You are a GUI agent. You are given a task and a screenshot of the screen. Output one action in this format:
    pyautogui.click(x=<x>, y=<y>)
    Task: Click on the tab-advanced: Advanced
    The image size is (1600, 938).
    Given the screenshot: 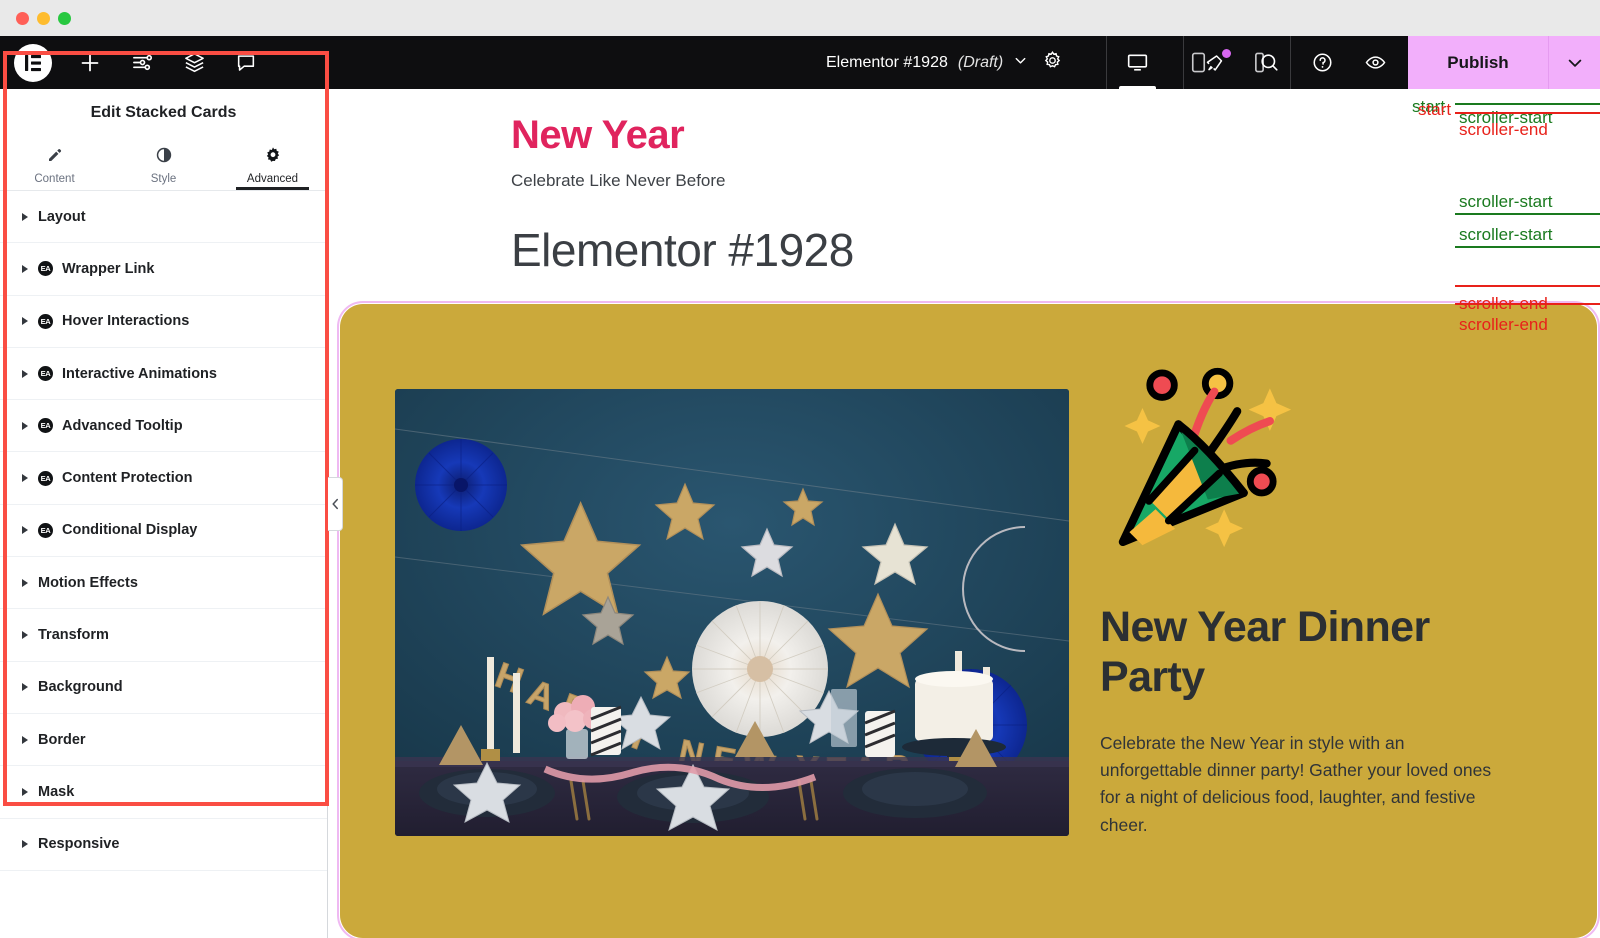 What is the action you would take?
    pyautogui.click(x=272, y=163)
    